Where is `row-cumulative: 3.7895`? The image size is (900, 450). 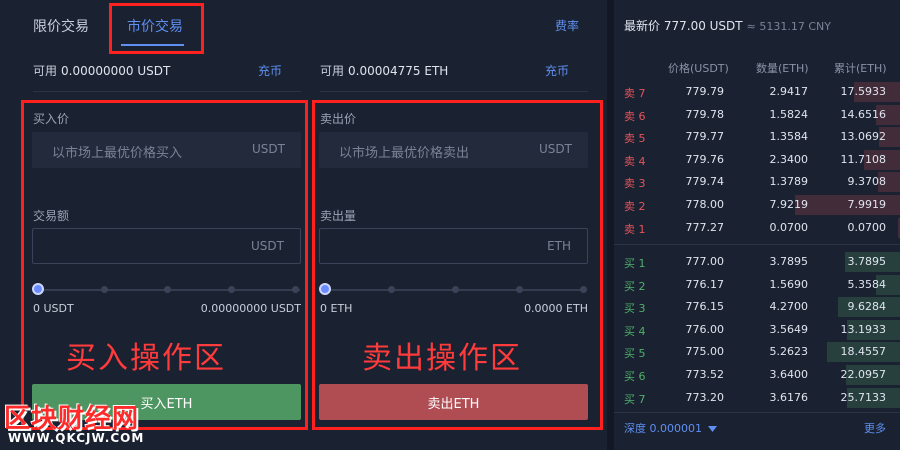 row-cumulative: 3.7895 is located at coordinates (867, 261).